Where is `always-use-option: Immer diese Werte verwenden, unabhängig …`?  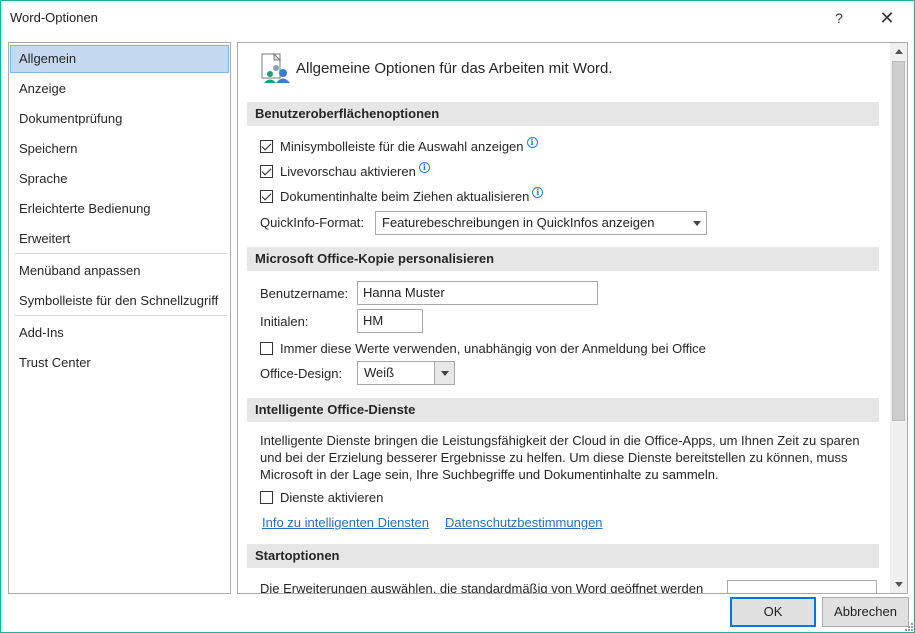 always-use-option: Immer diese Werte verwenden, unabhängig … is located at coordinates (483, 348).